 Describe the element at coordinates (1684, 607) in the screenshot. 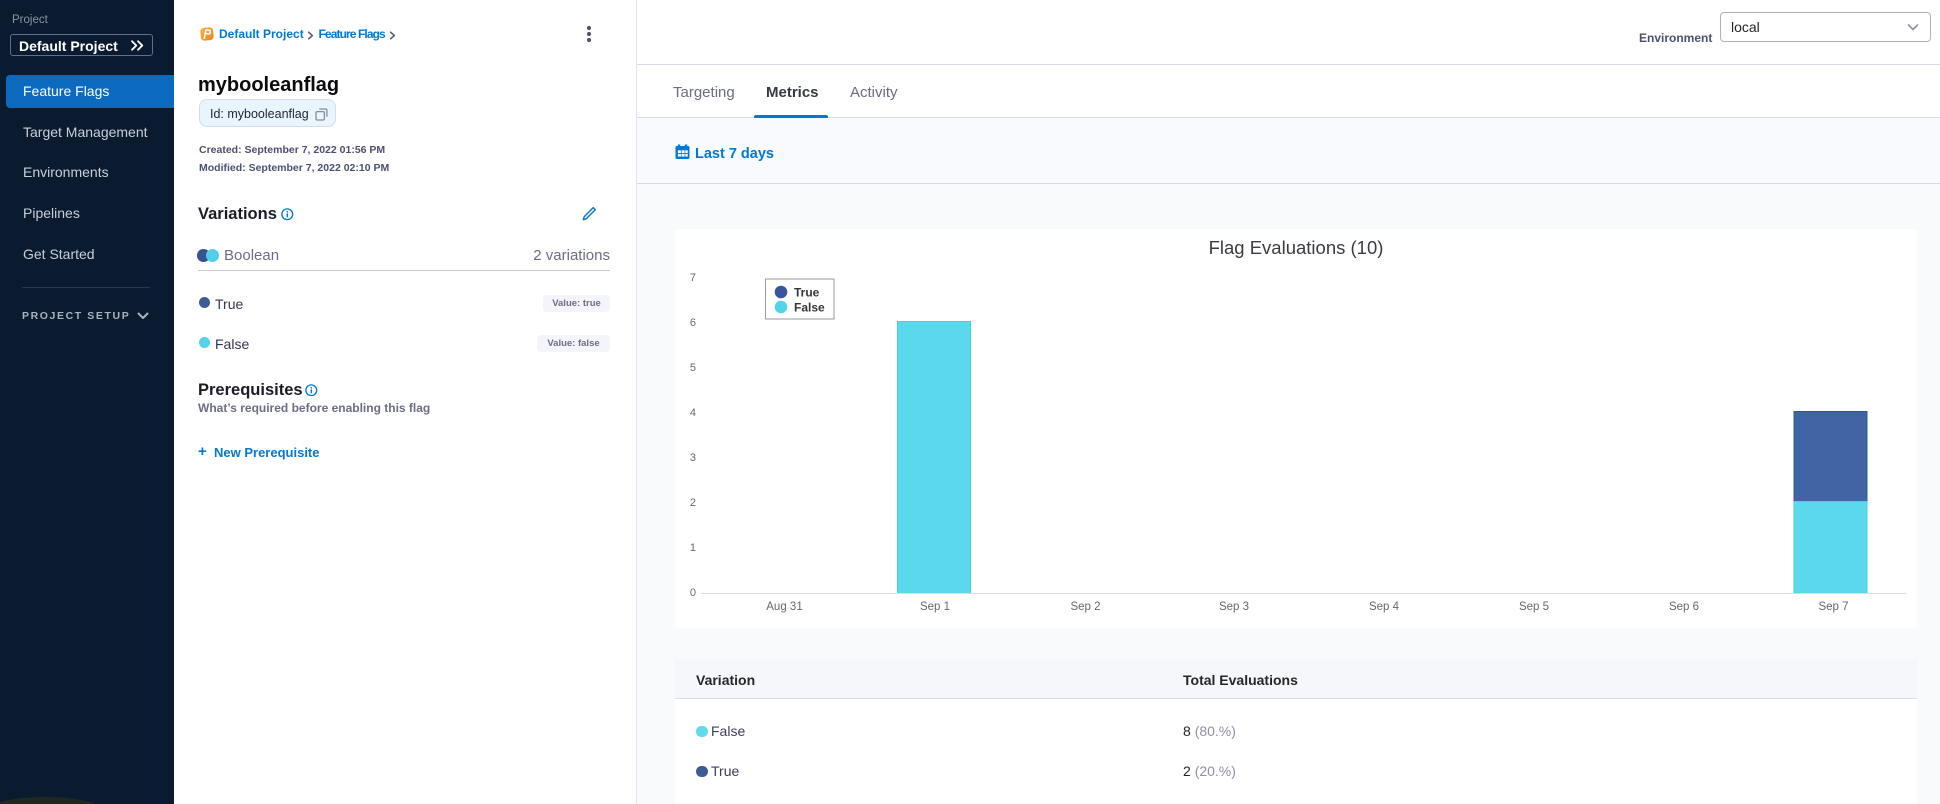

I see `svg-text: Sep 6` at that location.